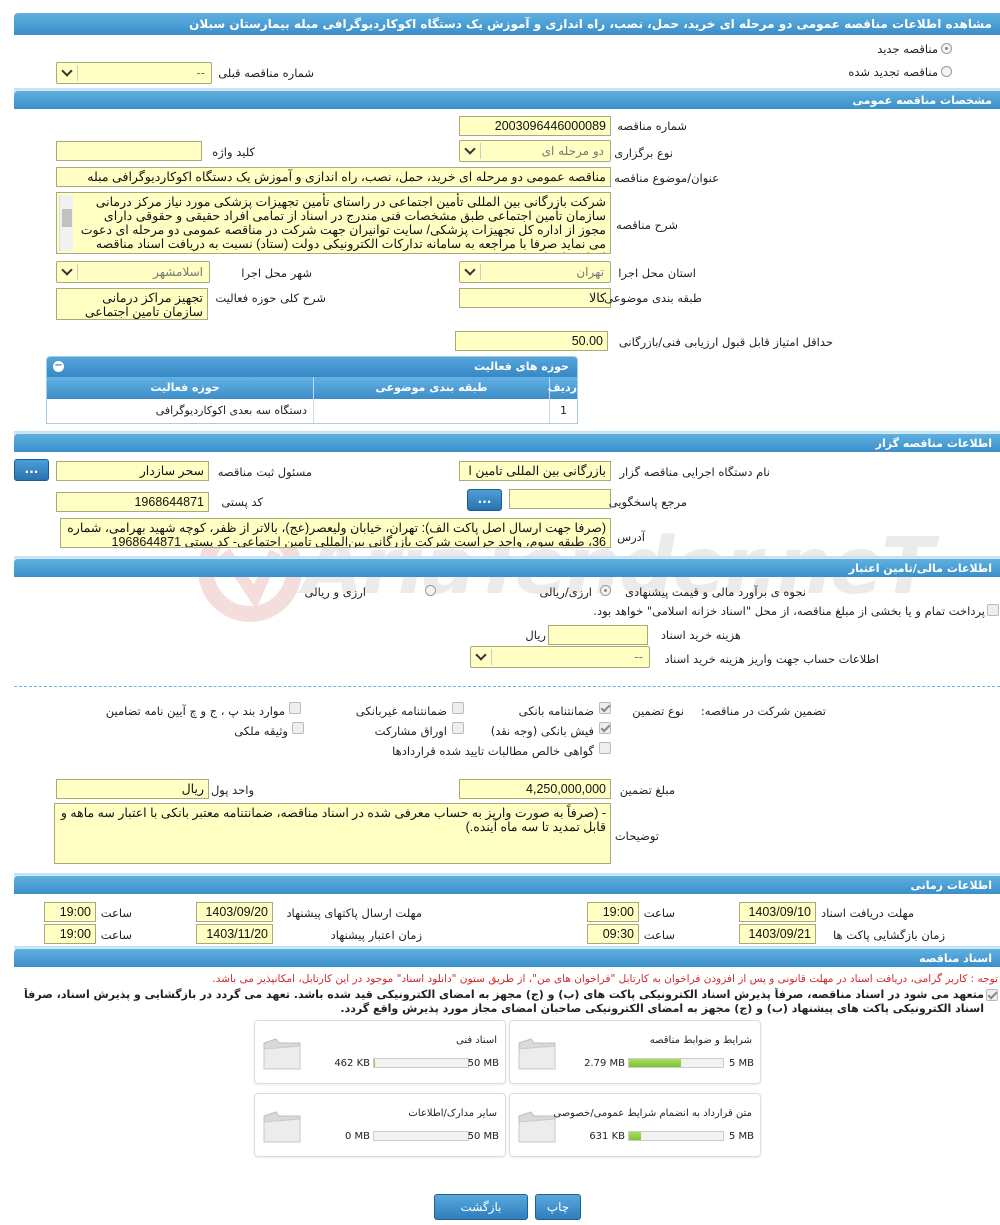  Describe the element at coordinates (312, 411) in the screenshot. I see `table-row: 1 دستگاه سه بعدی اکوکاردیوگرافی` at that location.